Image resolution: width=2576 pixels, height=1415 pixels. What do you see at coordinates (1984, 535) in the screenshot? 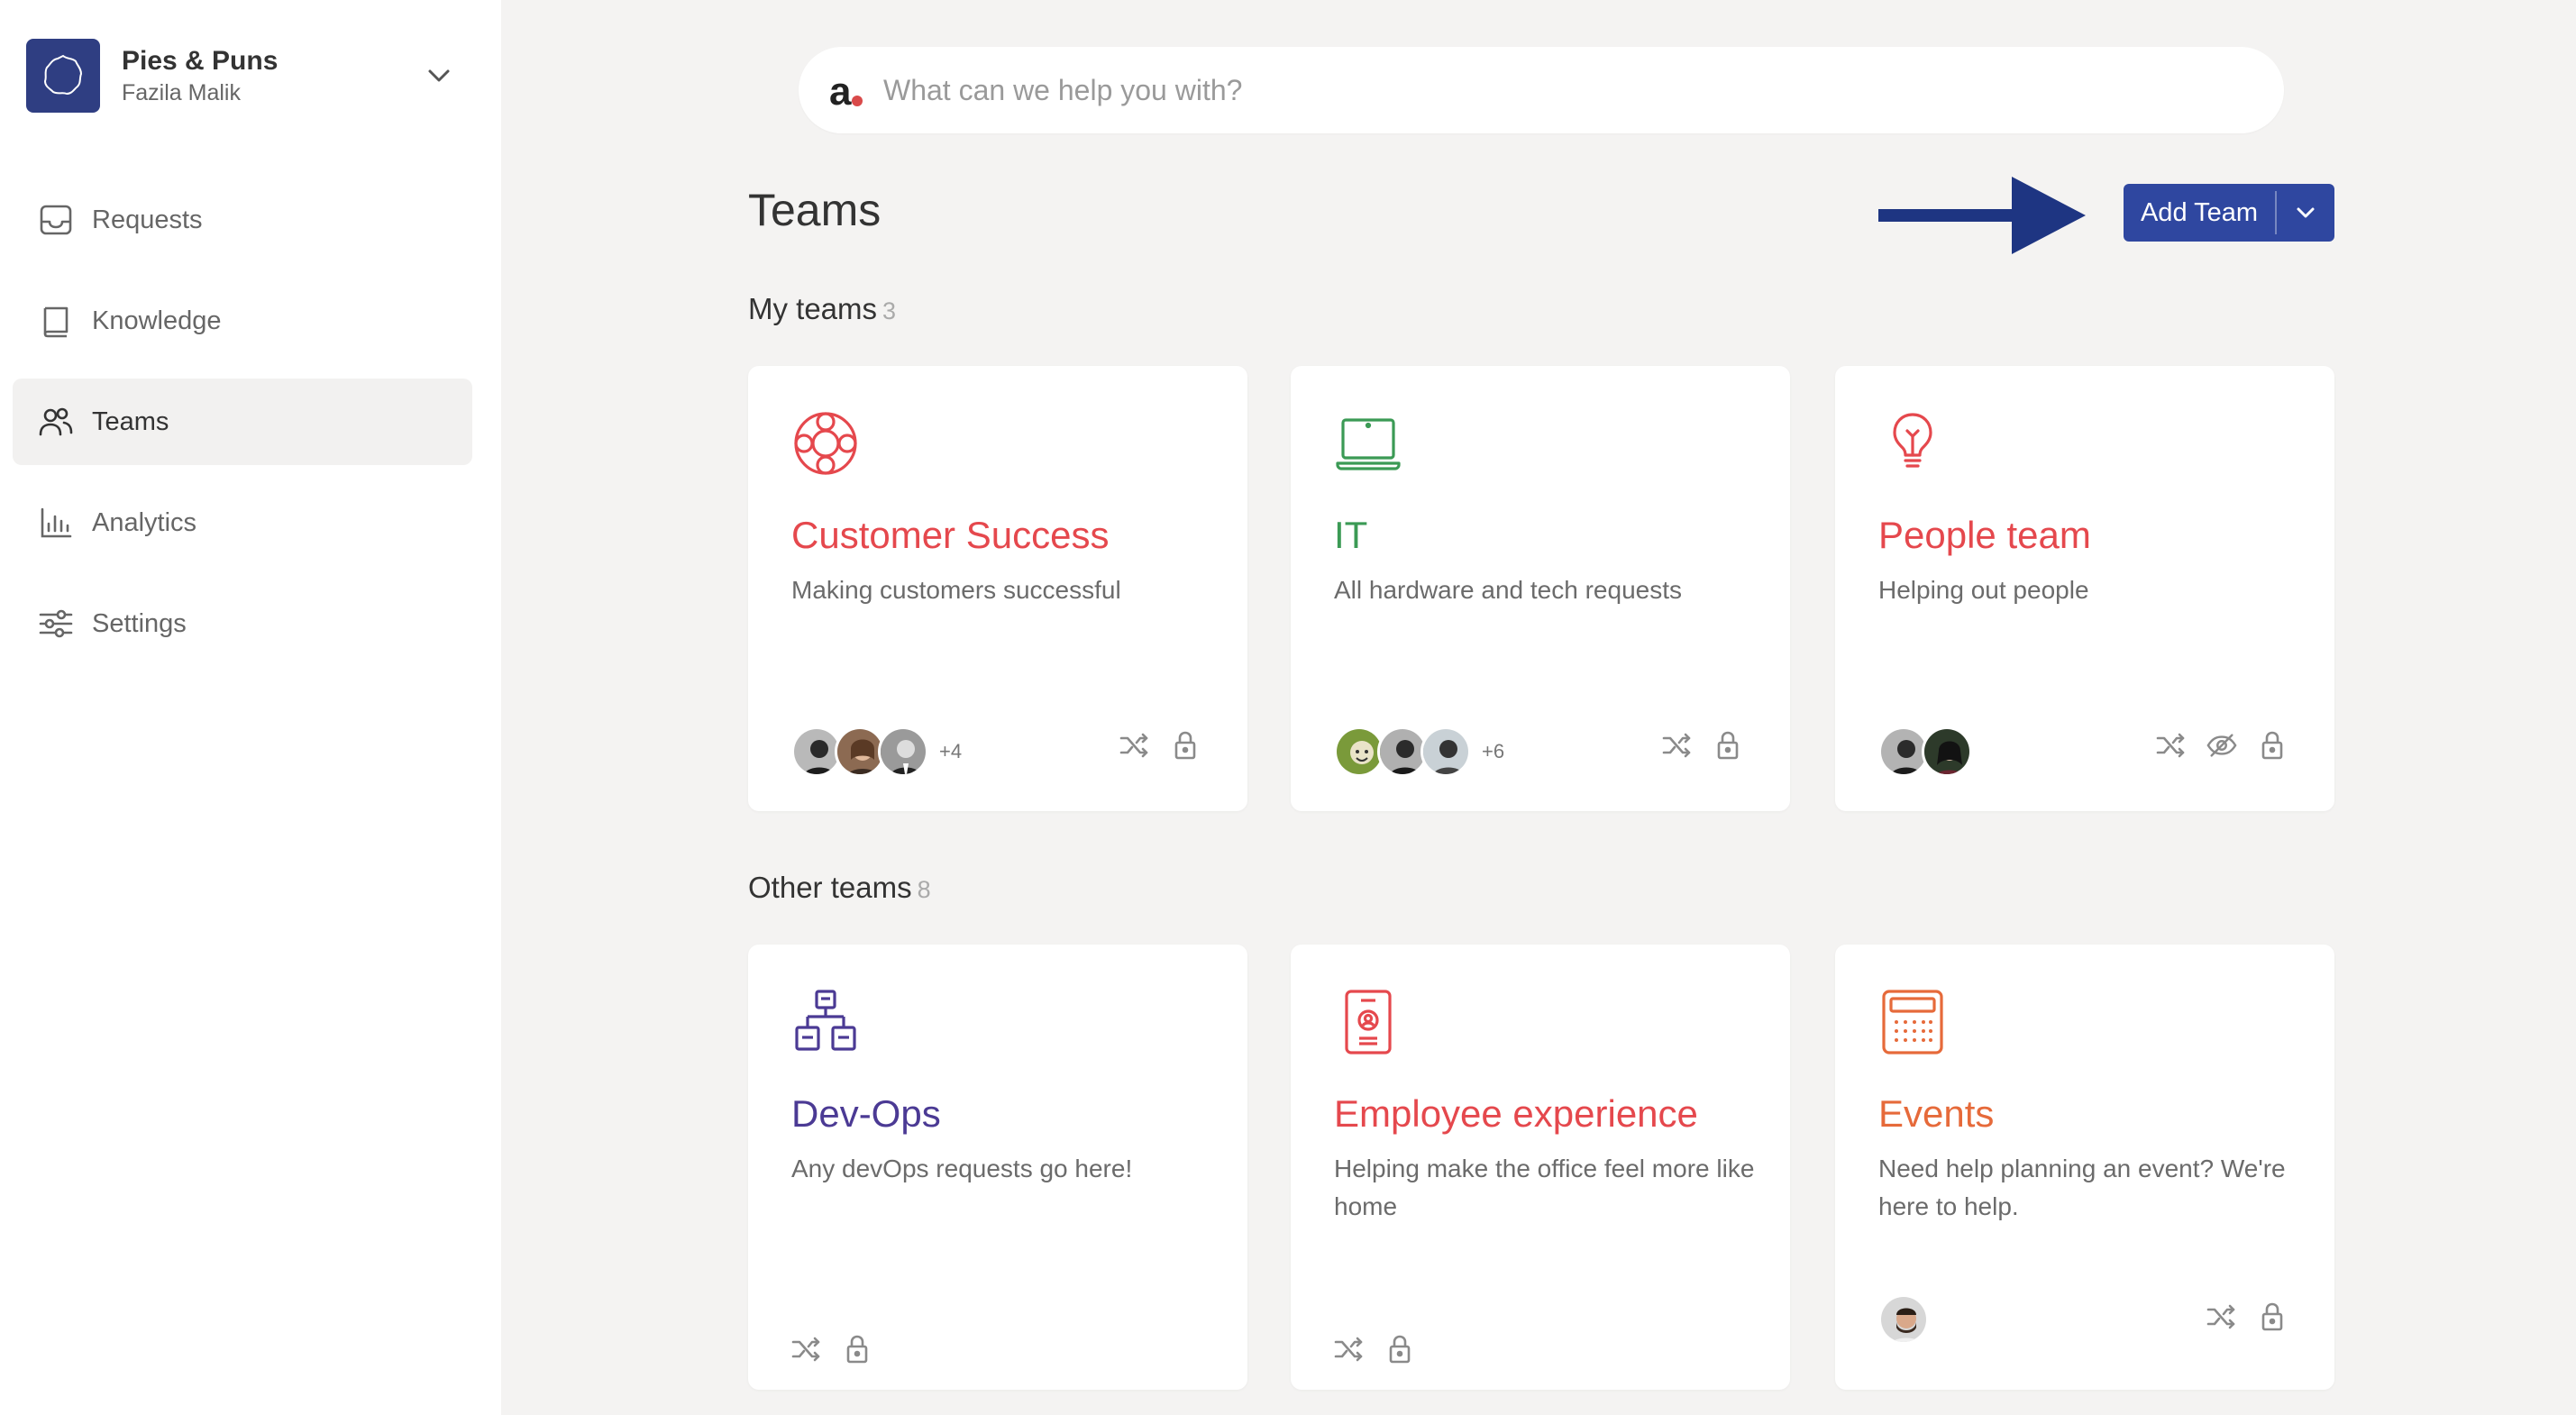
I see `team-name: People team` at bounding box center [1984, 535].